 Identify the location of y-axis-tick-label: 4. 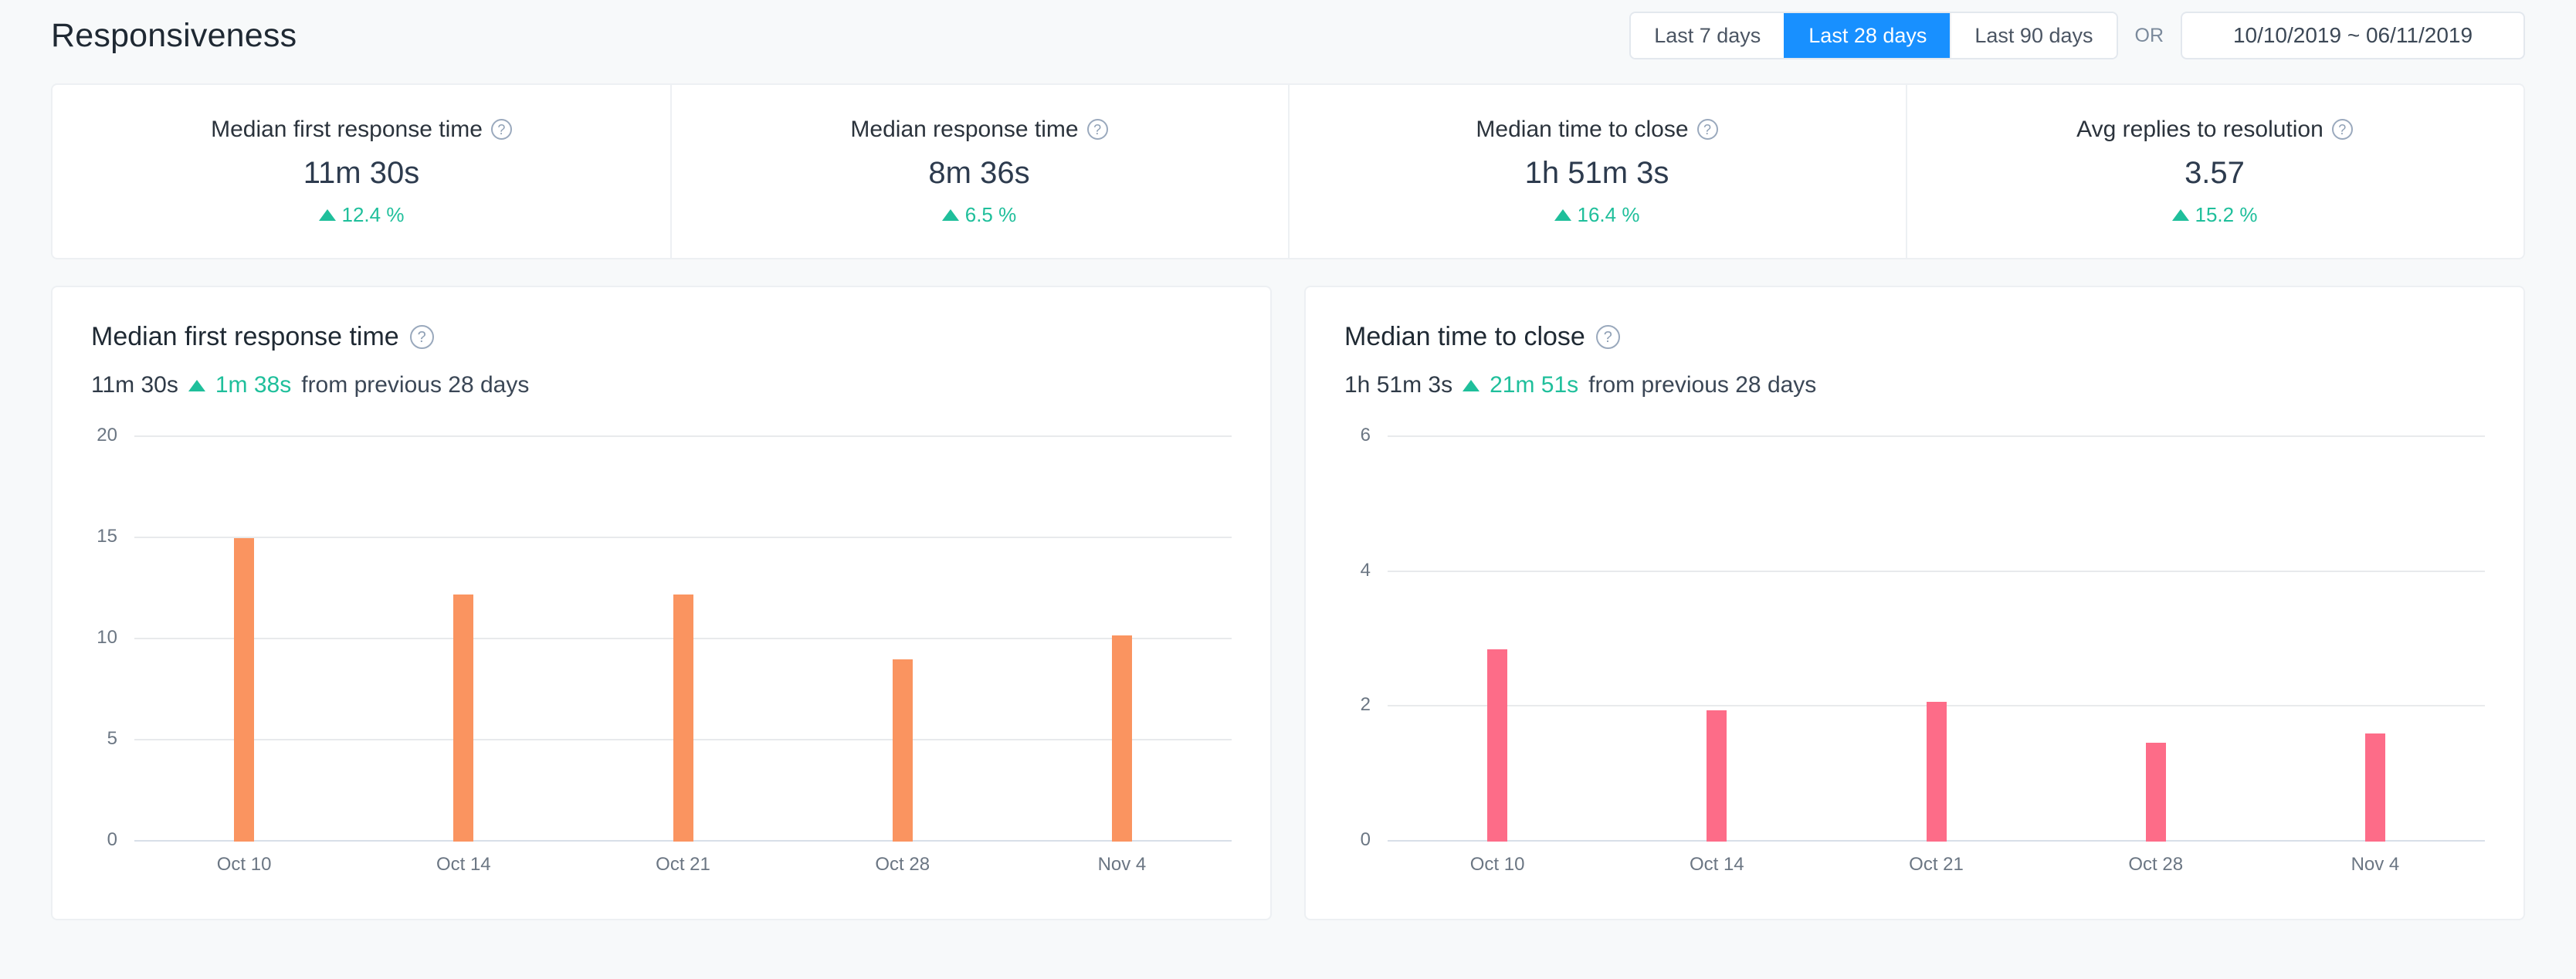
(1365, 570).